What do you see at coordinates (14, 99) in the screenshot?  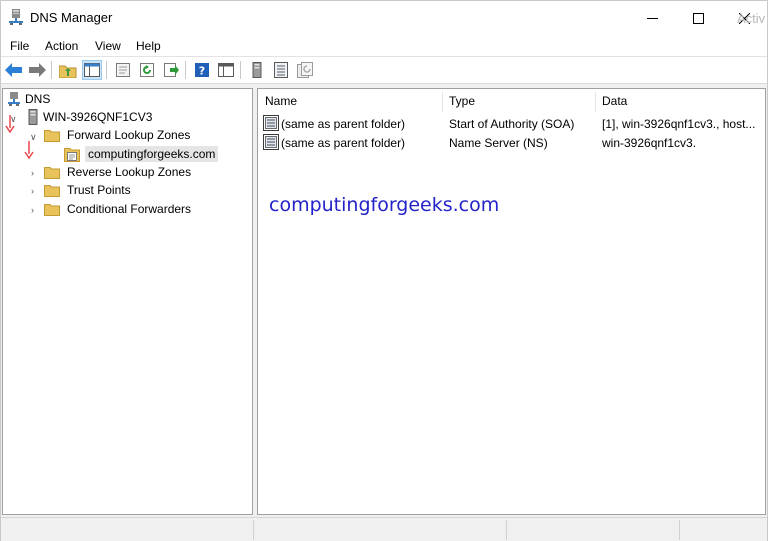 I see `dns-icon` at bounding box center [14, 99].